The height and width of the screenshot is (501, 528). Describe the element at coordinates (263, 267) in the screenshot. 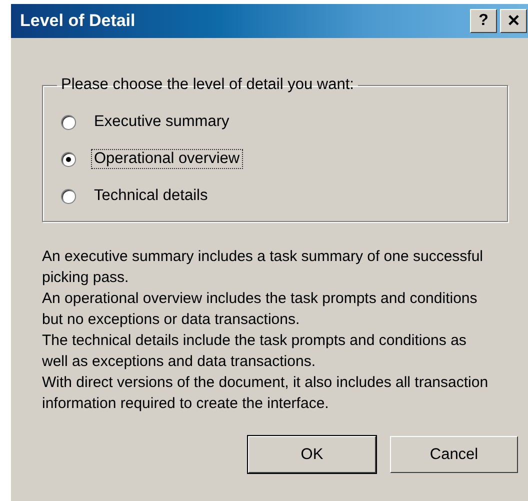

I see `description-text: An executive summary includes a task summary of one successful picking pass.` at that location.